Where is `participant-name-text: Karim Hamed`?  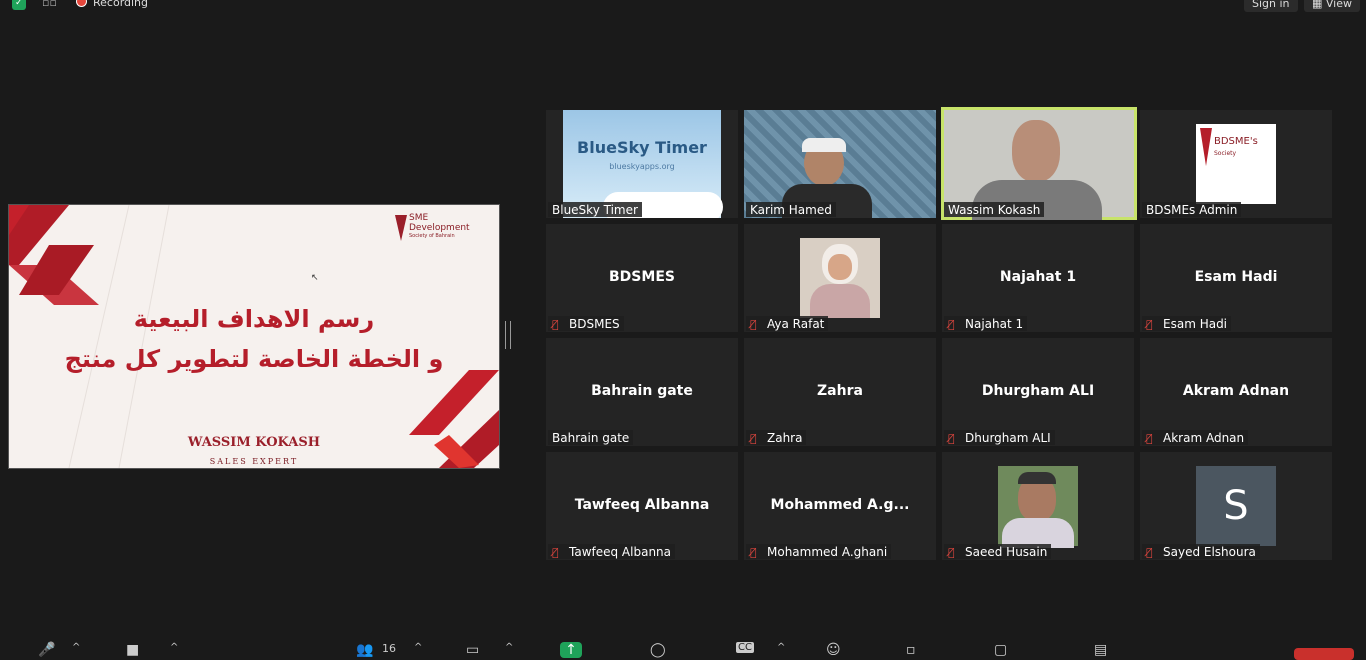
participant-name-text: Karim Hamed is located at coordinates (791, 210).